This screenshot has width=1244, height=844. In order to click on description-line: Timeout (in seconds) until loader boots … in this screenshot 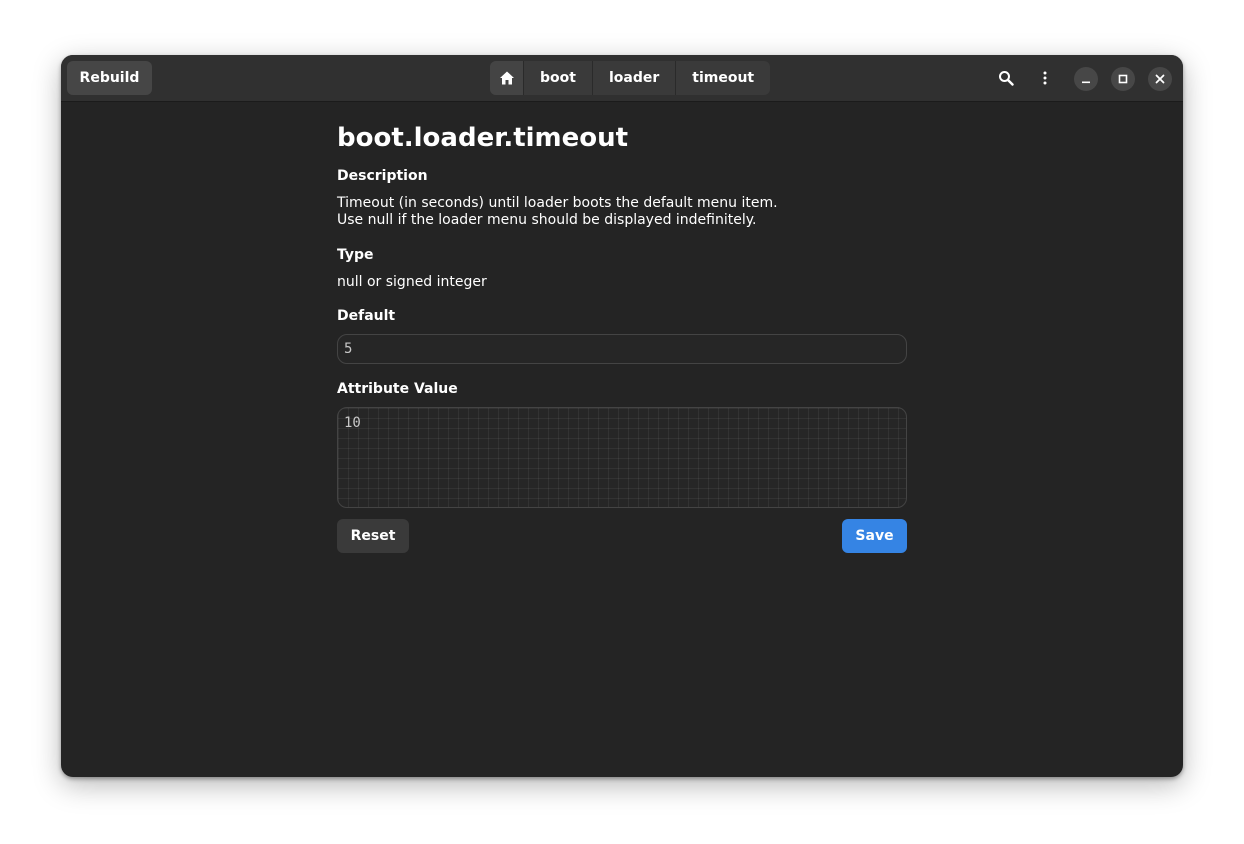, I will do `click(557, 203)`.